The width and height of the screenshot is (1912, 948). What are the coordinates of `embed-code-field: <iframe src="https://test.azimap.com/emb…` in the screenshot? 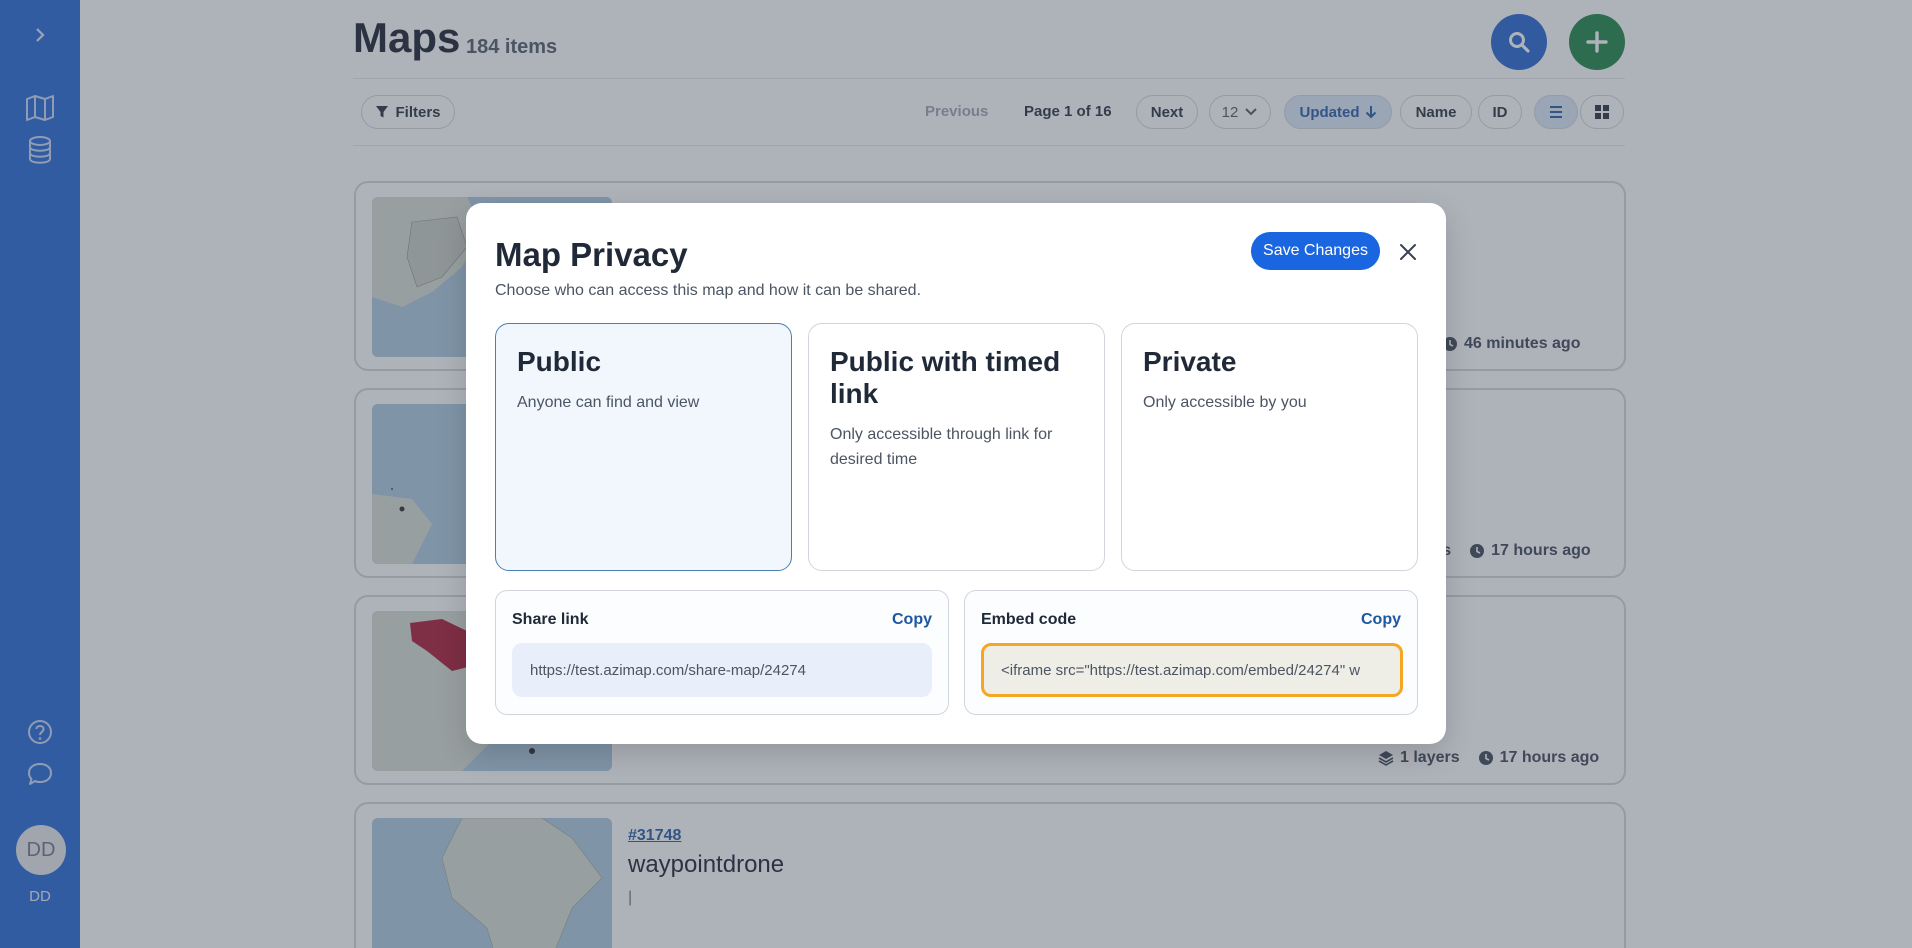 It's located at (1192, 670).